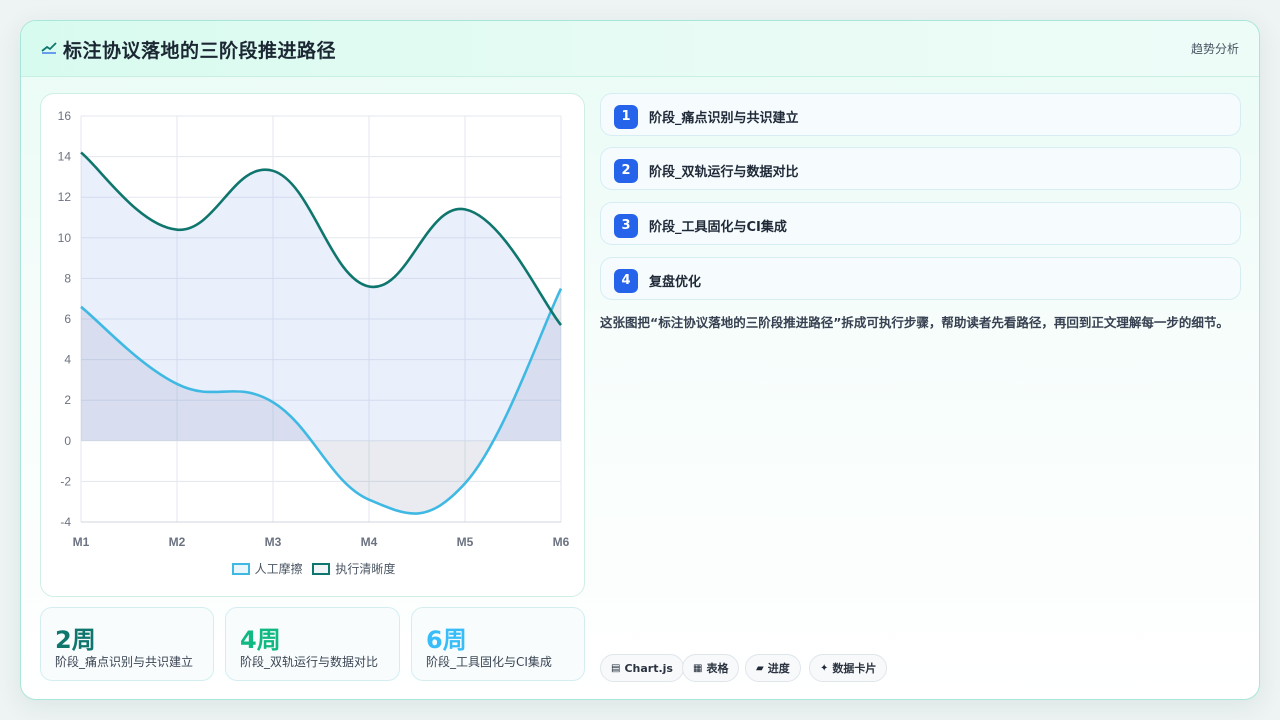 The width and height of the screenshot is (1280, 720). What do you see at coordinates (920, 223) in the screenshot?
I see `step-item-3: 3 阶段_工具固化与CI集成` at bounding box center [920, 223].